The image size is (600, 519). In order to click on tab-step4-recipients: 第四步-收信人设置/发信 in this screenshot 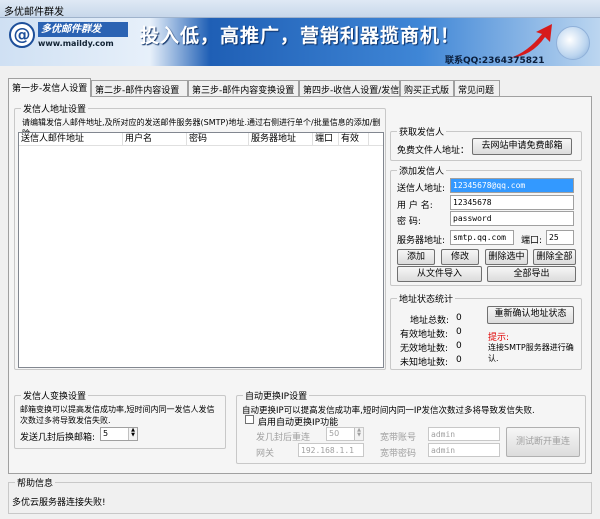, I will do `click(349, 88)`.